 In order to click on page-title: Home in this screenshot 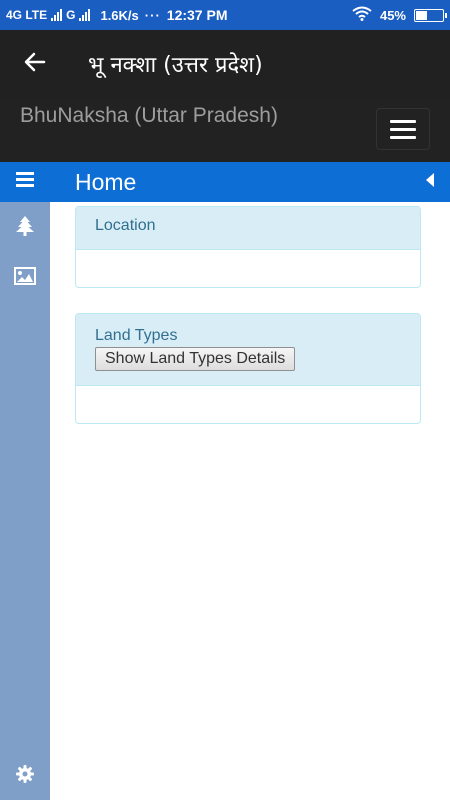, I will do `click(106, 181)`.